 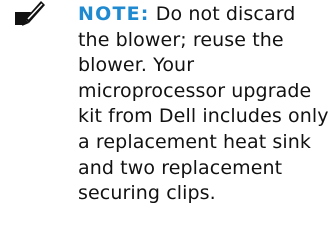 What do you see at coordinates (136, 65) in the screenshot?
I see `note-line-3: blower. Your` at bounding box center [136, 65].